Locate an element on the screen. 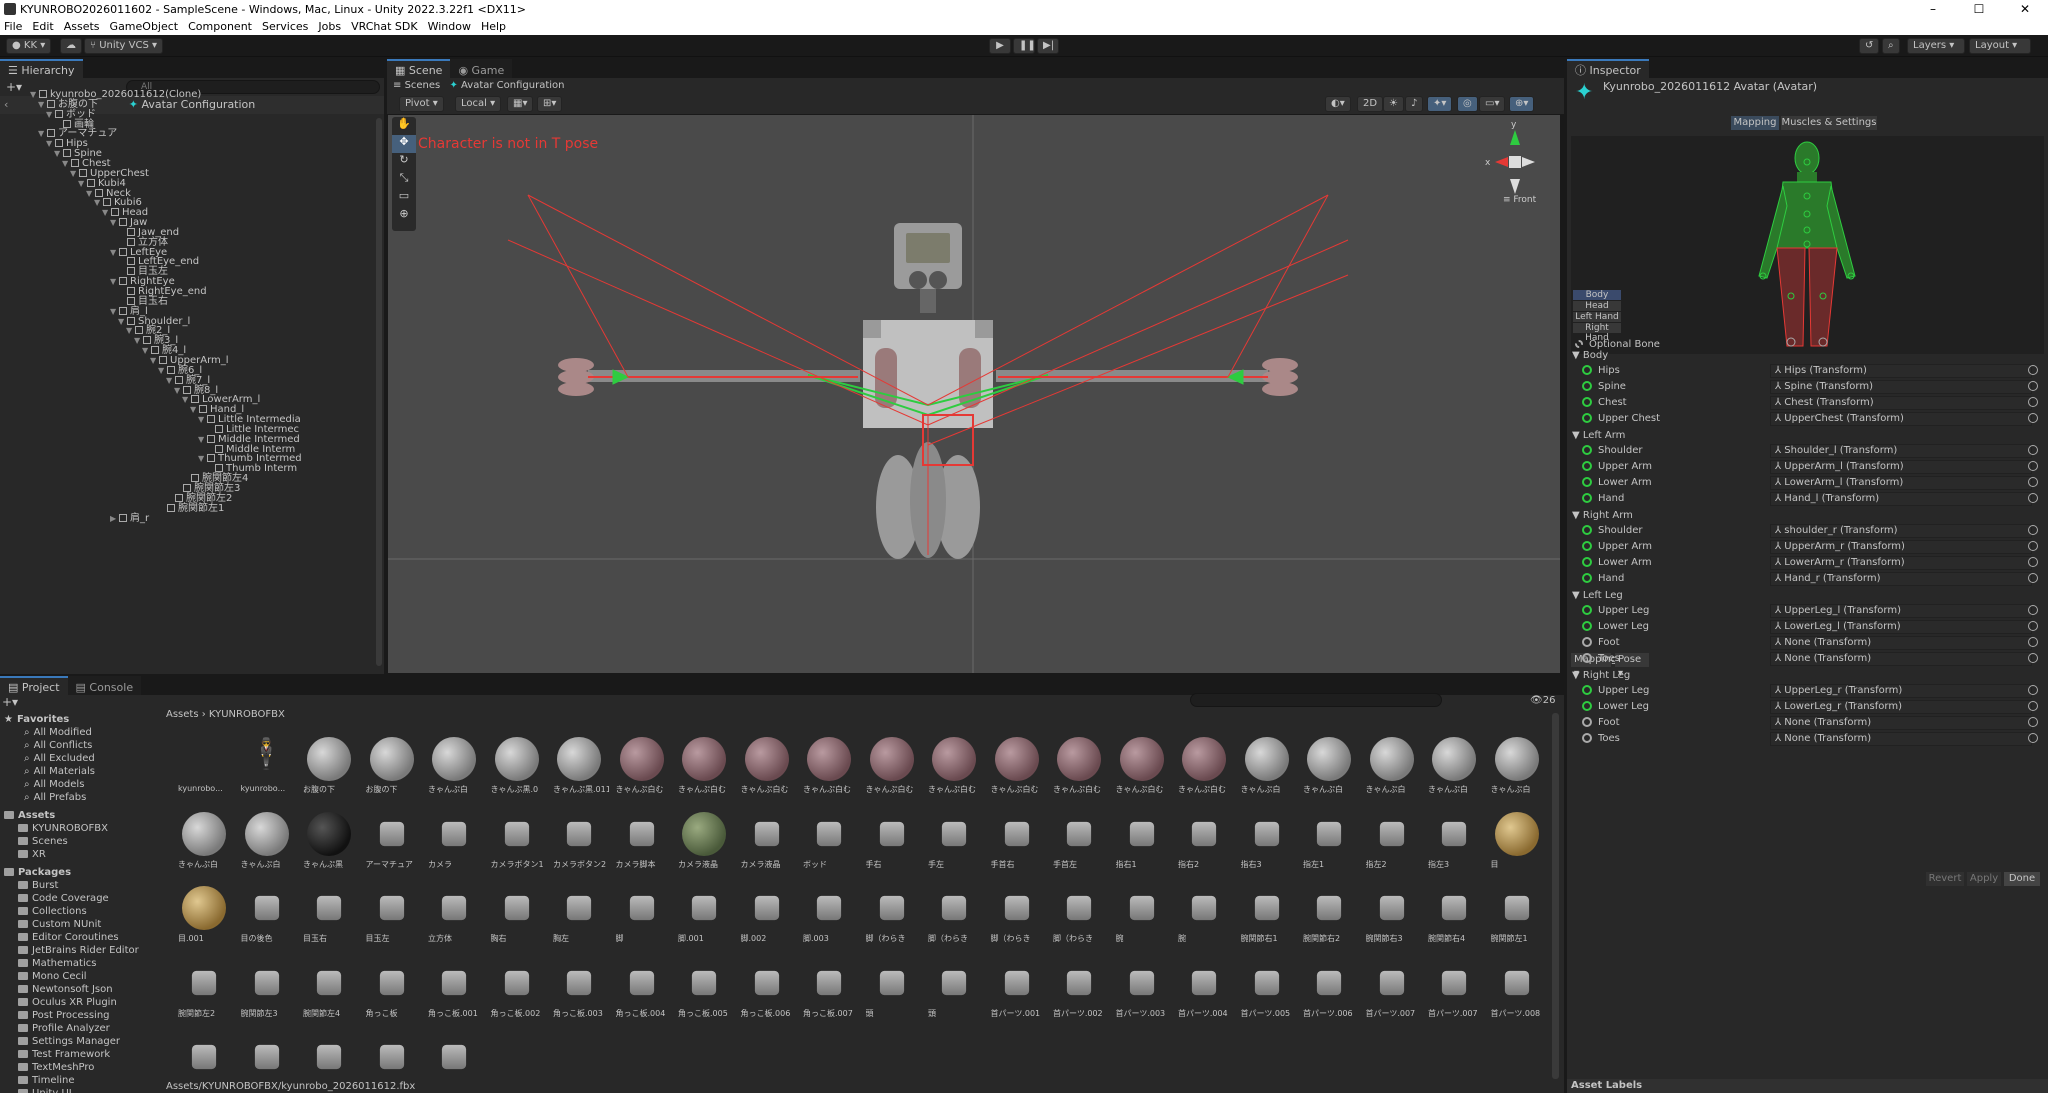 This screenshot has width=2048, height=1093. asset-item: 指右2 is located at coordinates (1204, 841).